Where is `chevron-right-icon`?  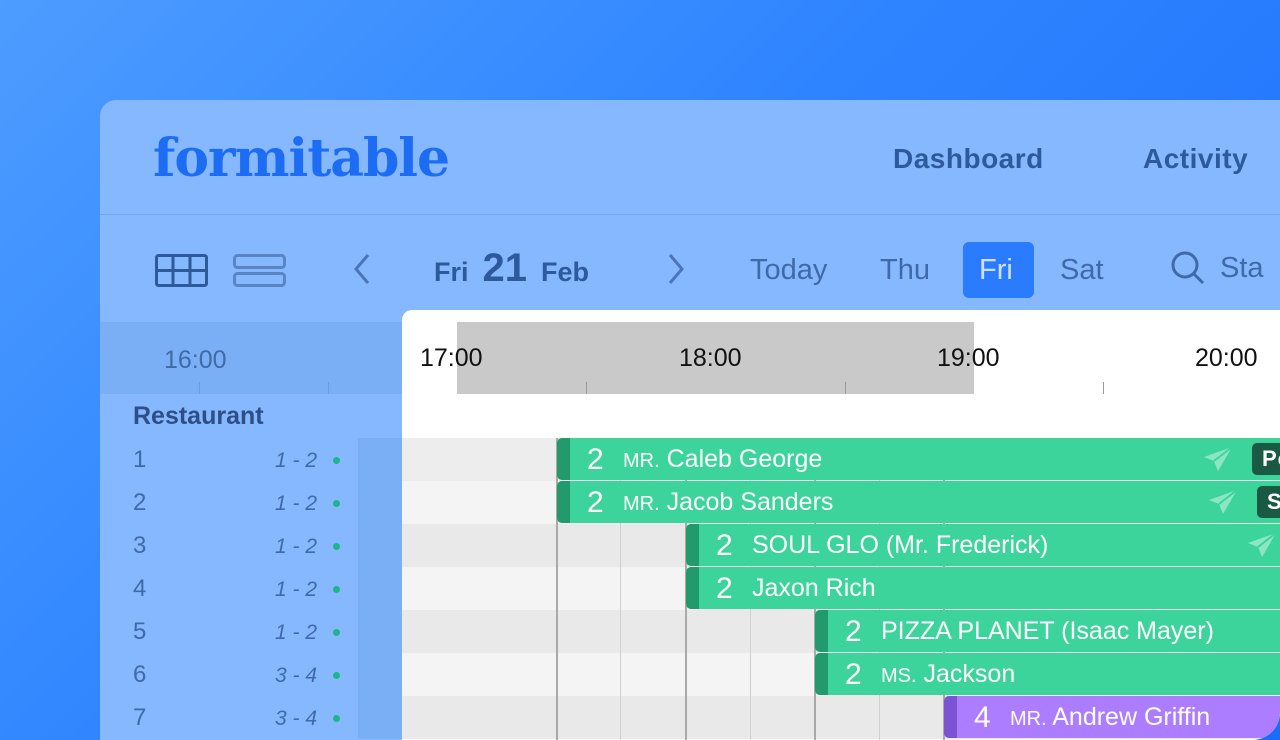
chevron-right-icon is located at coordinates (676, 269).